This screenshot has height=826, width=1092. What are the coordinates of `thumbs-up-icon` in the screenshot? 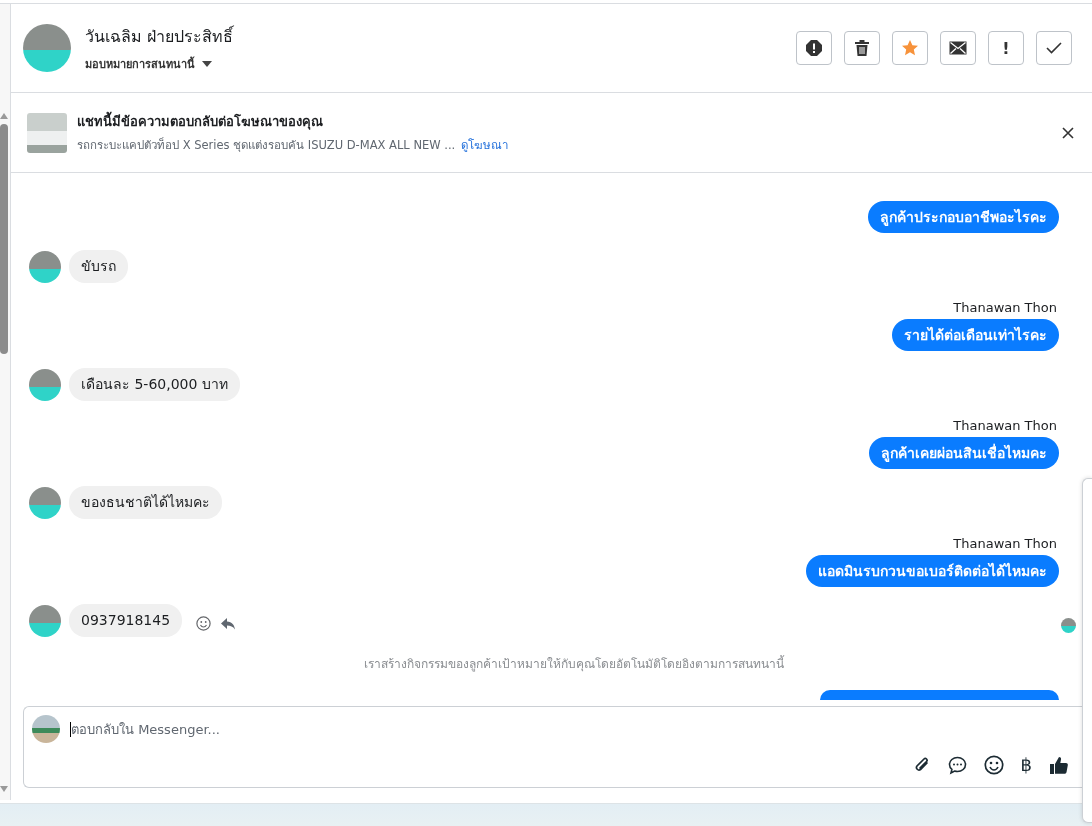 It's located at (1058, 765).